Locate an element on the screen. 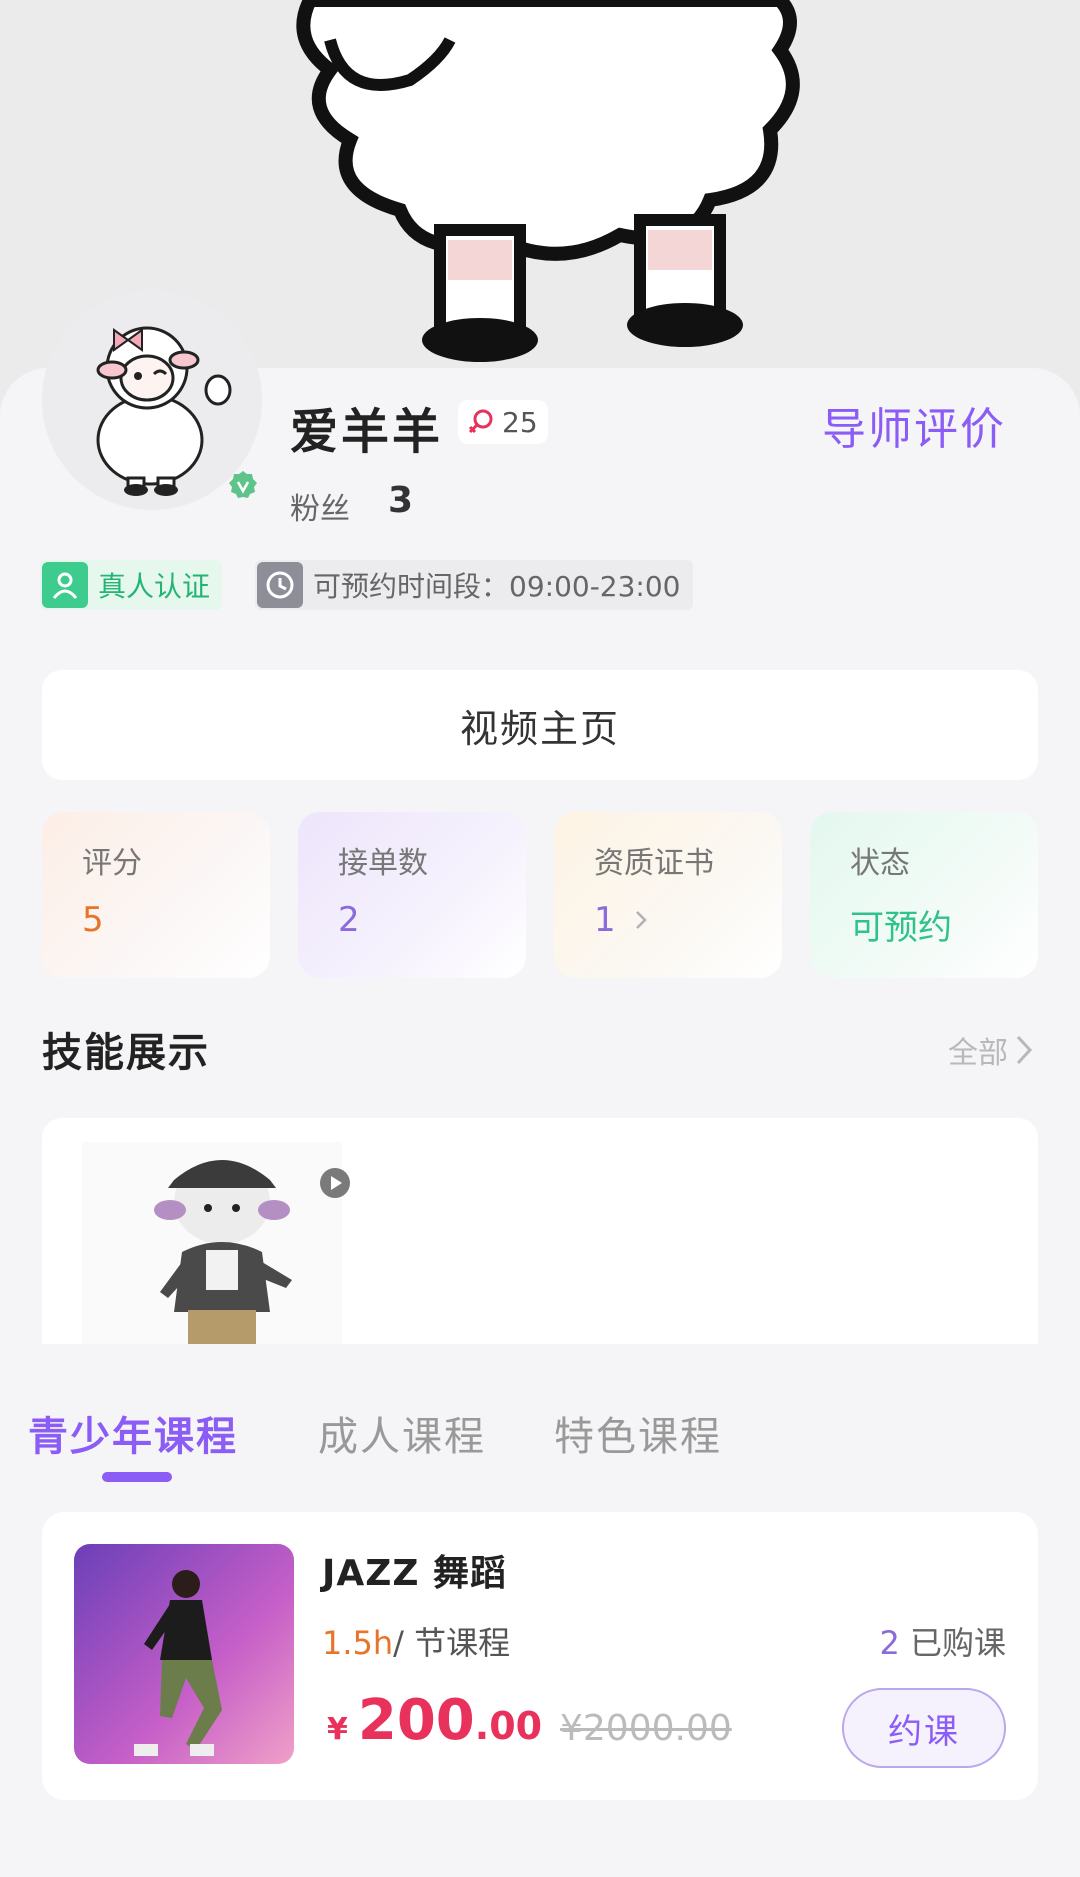  skill-video-thumbnail is located at coordinates (212, 1243).